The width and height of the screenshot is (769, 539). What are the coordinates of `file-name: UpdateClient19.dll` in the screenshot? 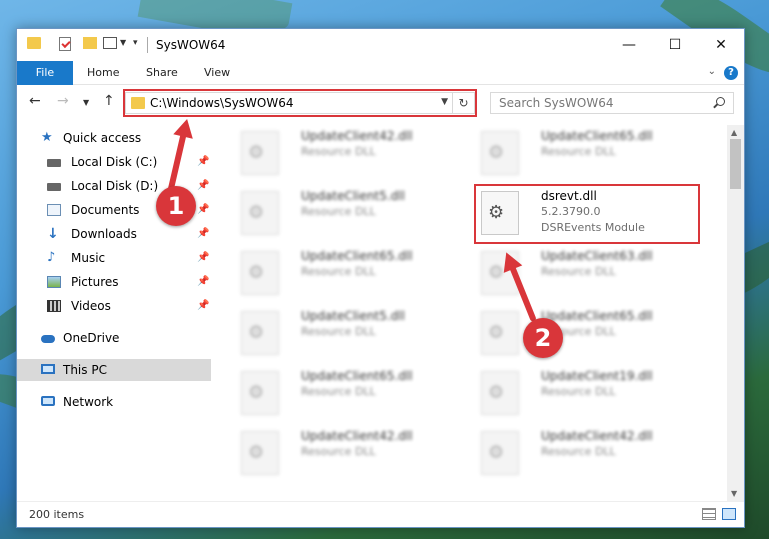 It's located at (597, 376).